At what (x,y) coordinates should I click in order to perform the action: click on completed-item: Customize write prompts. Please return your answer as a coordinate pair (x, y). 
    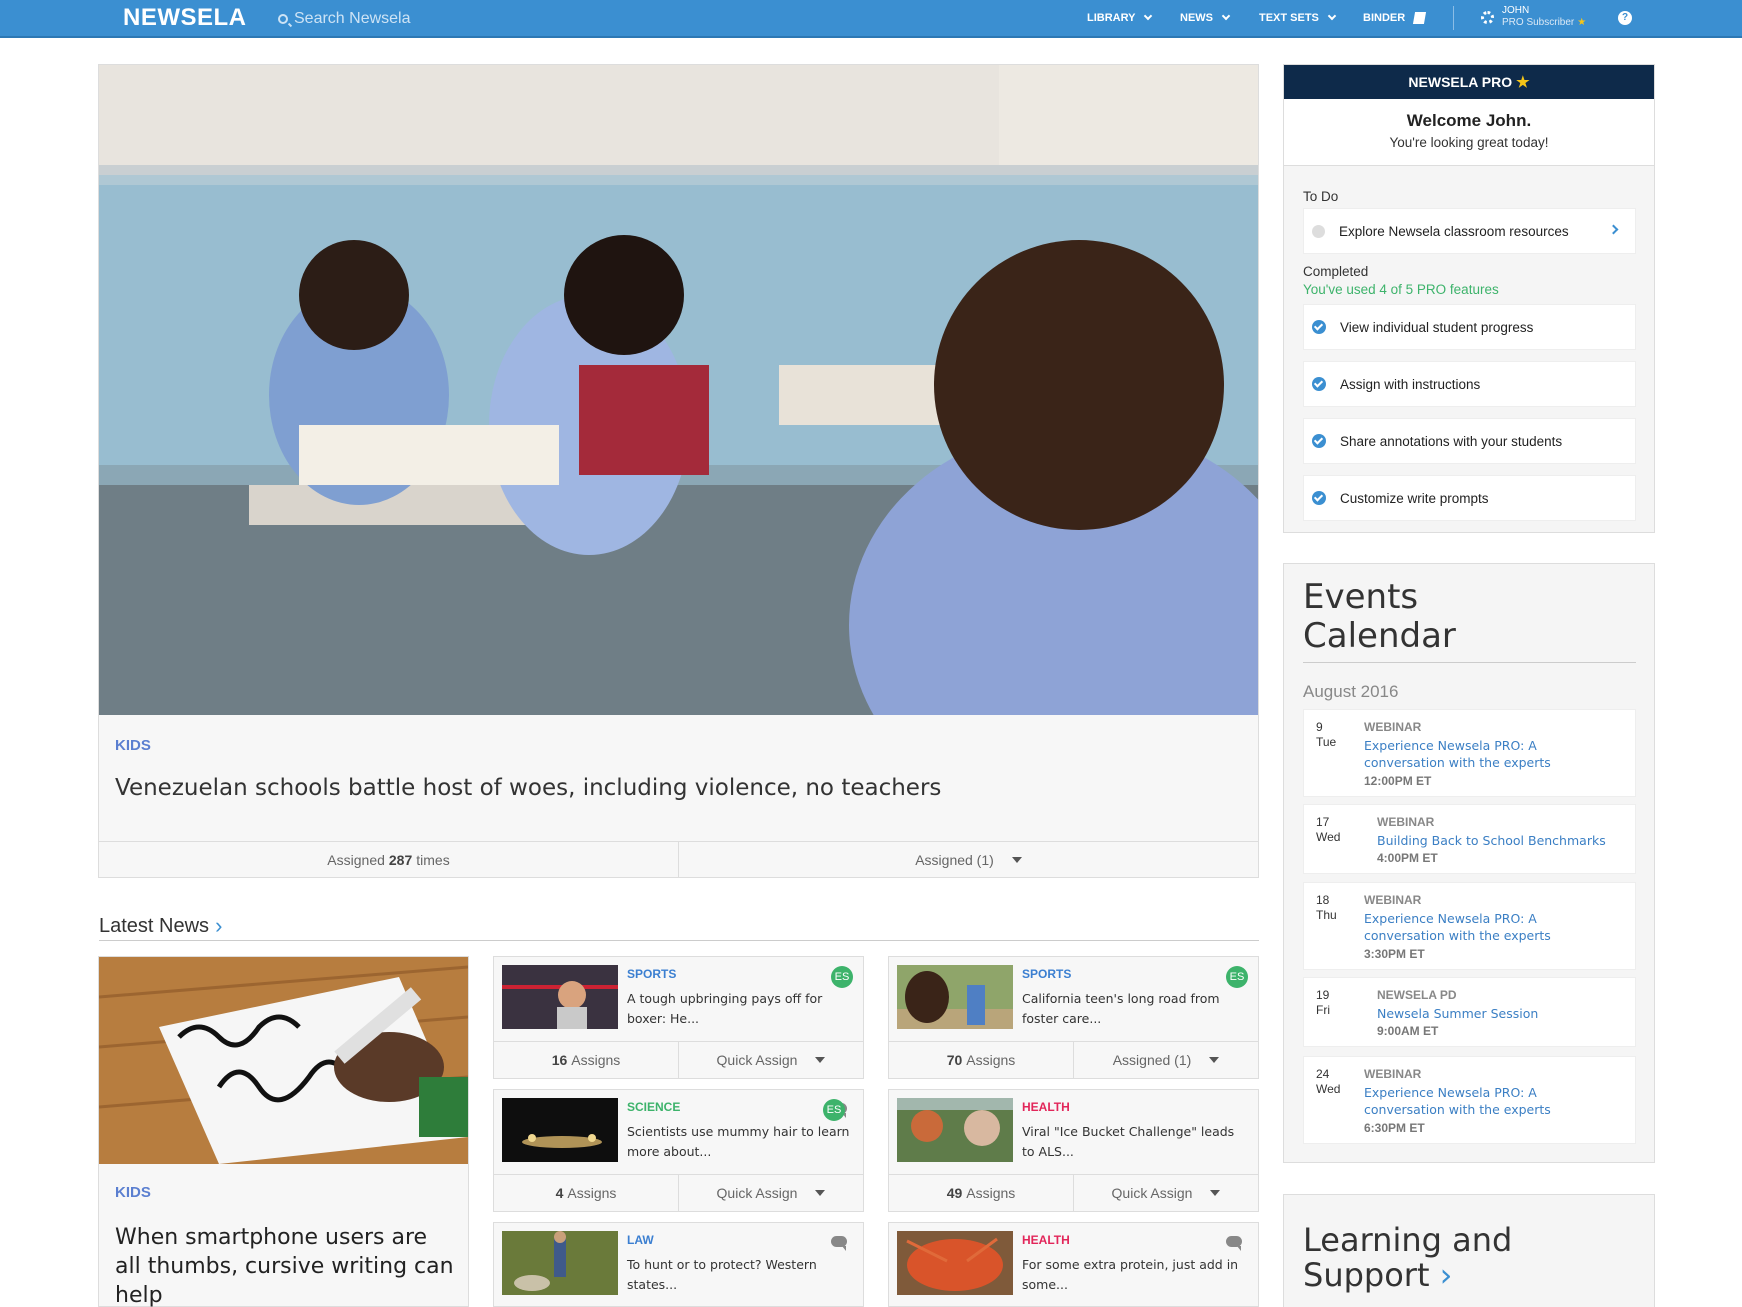
    Looking at the image, I should click on (1469, 498).